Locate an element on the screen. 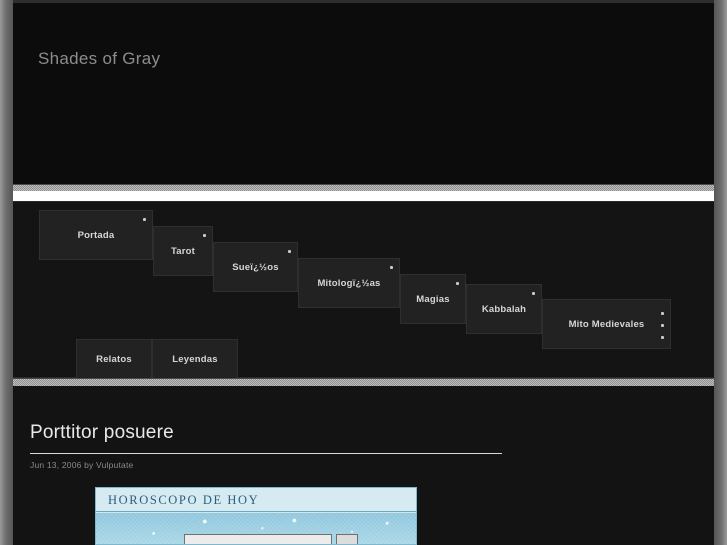  horoscope-title: HOROSCOPO DE HOY is located at coordinates (184, 500).